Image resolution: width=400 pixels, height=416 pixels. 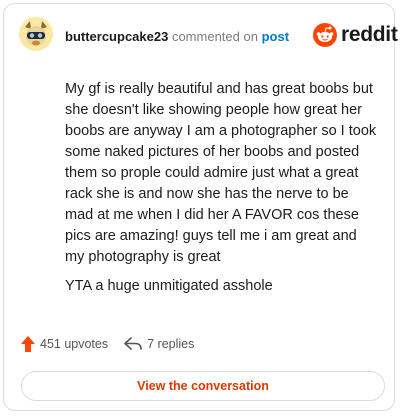 I want to click on view-conversation-button: View the conversation, so click(x=203, y=386).